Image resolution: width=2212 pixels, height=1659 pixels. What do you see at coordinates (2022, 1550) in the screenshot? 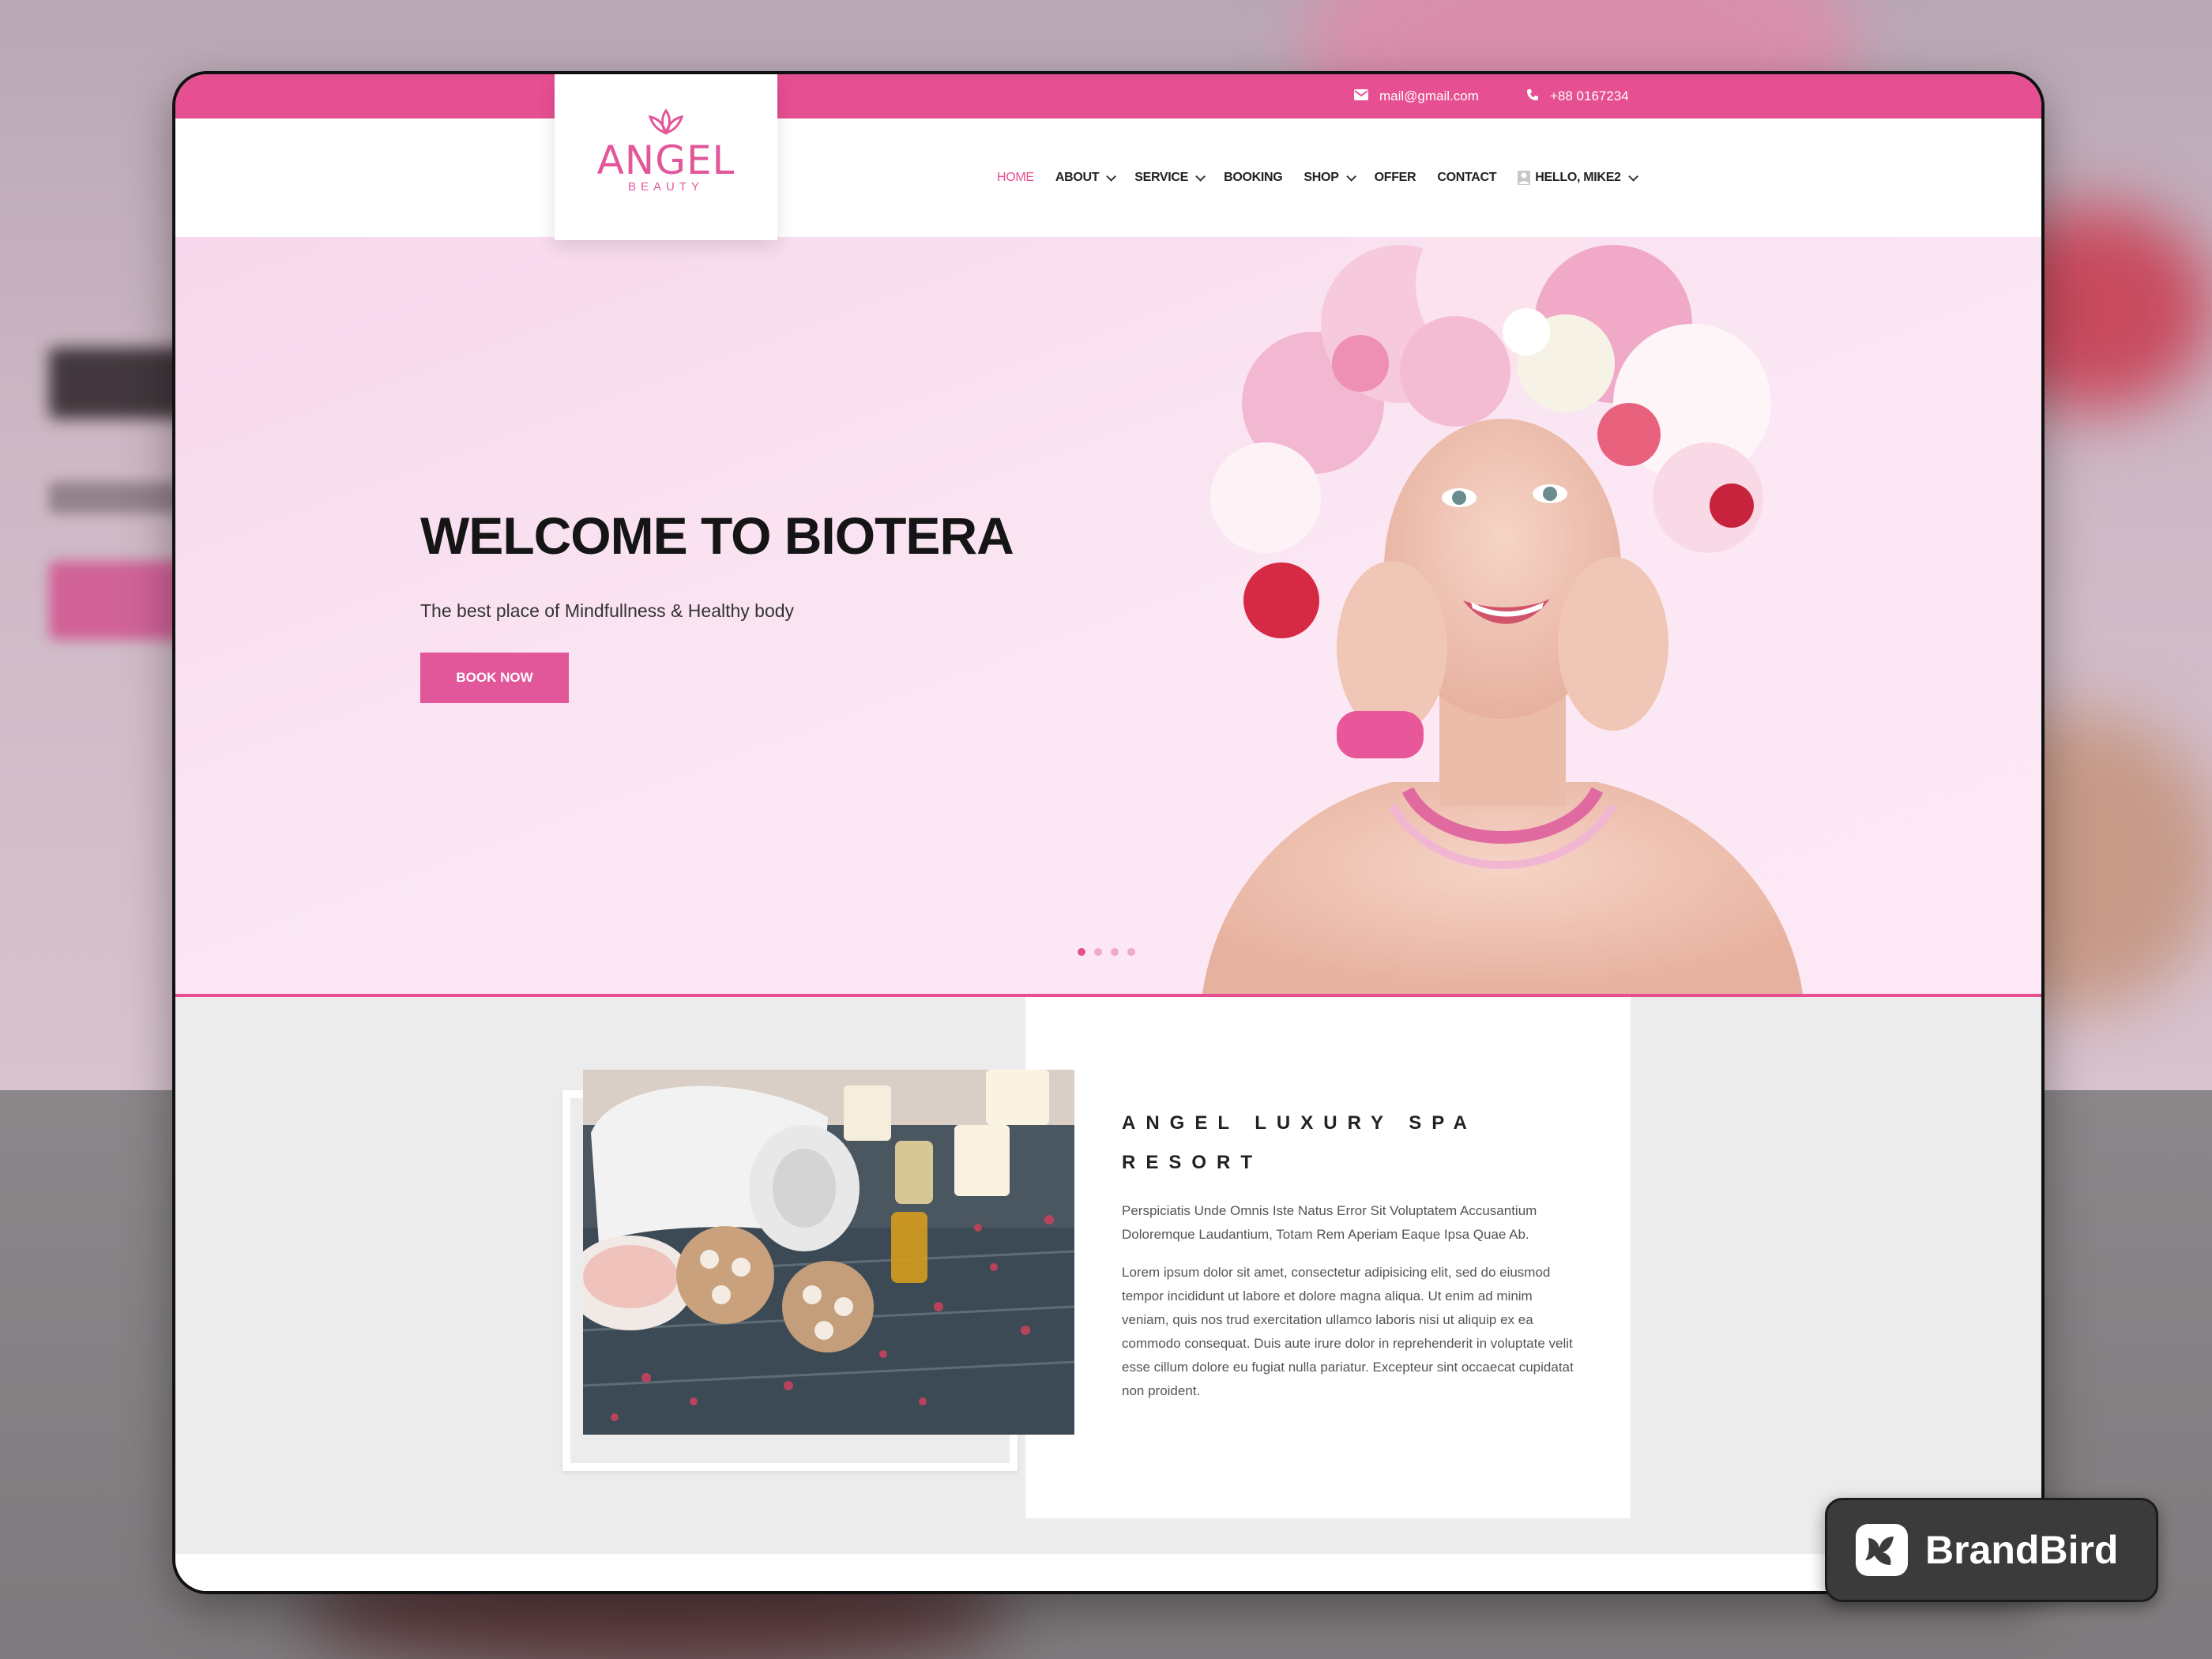
I see `brandbird-label: BrandBird` at bounding box center [2022, 1550].